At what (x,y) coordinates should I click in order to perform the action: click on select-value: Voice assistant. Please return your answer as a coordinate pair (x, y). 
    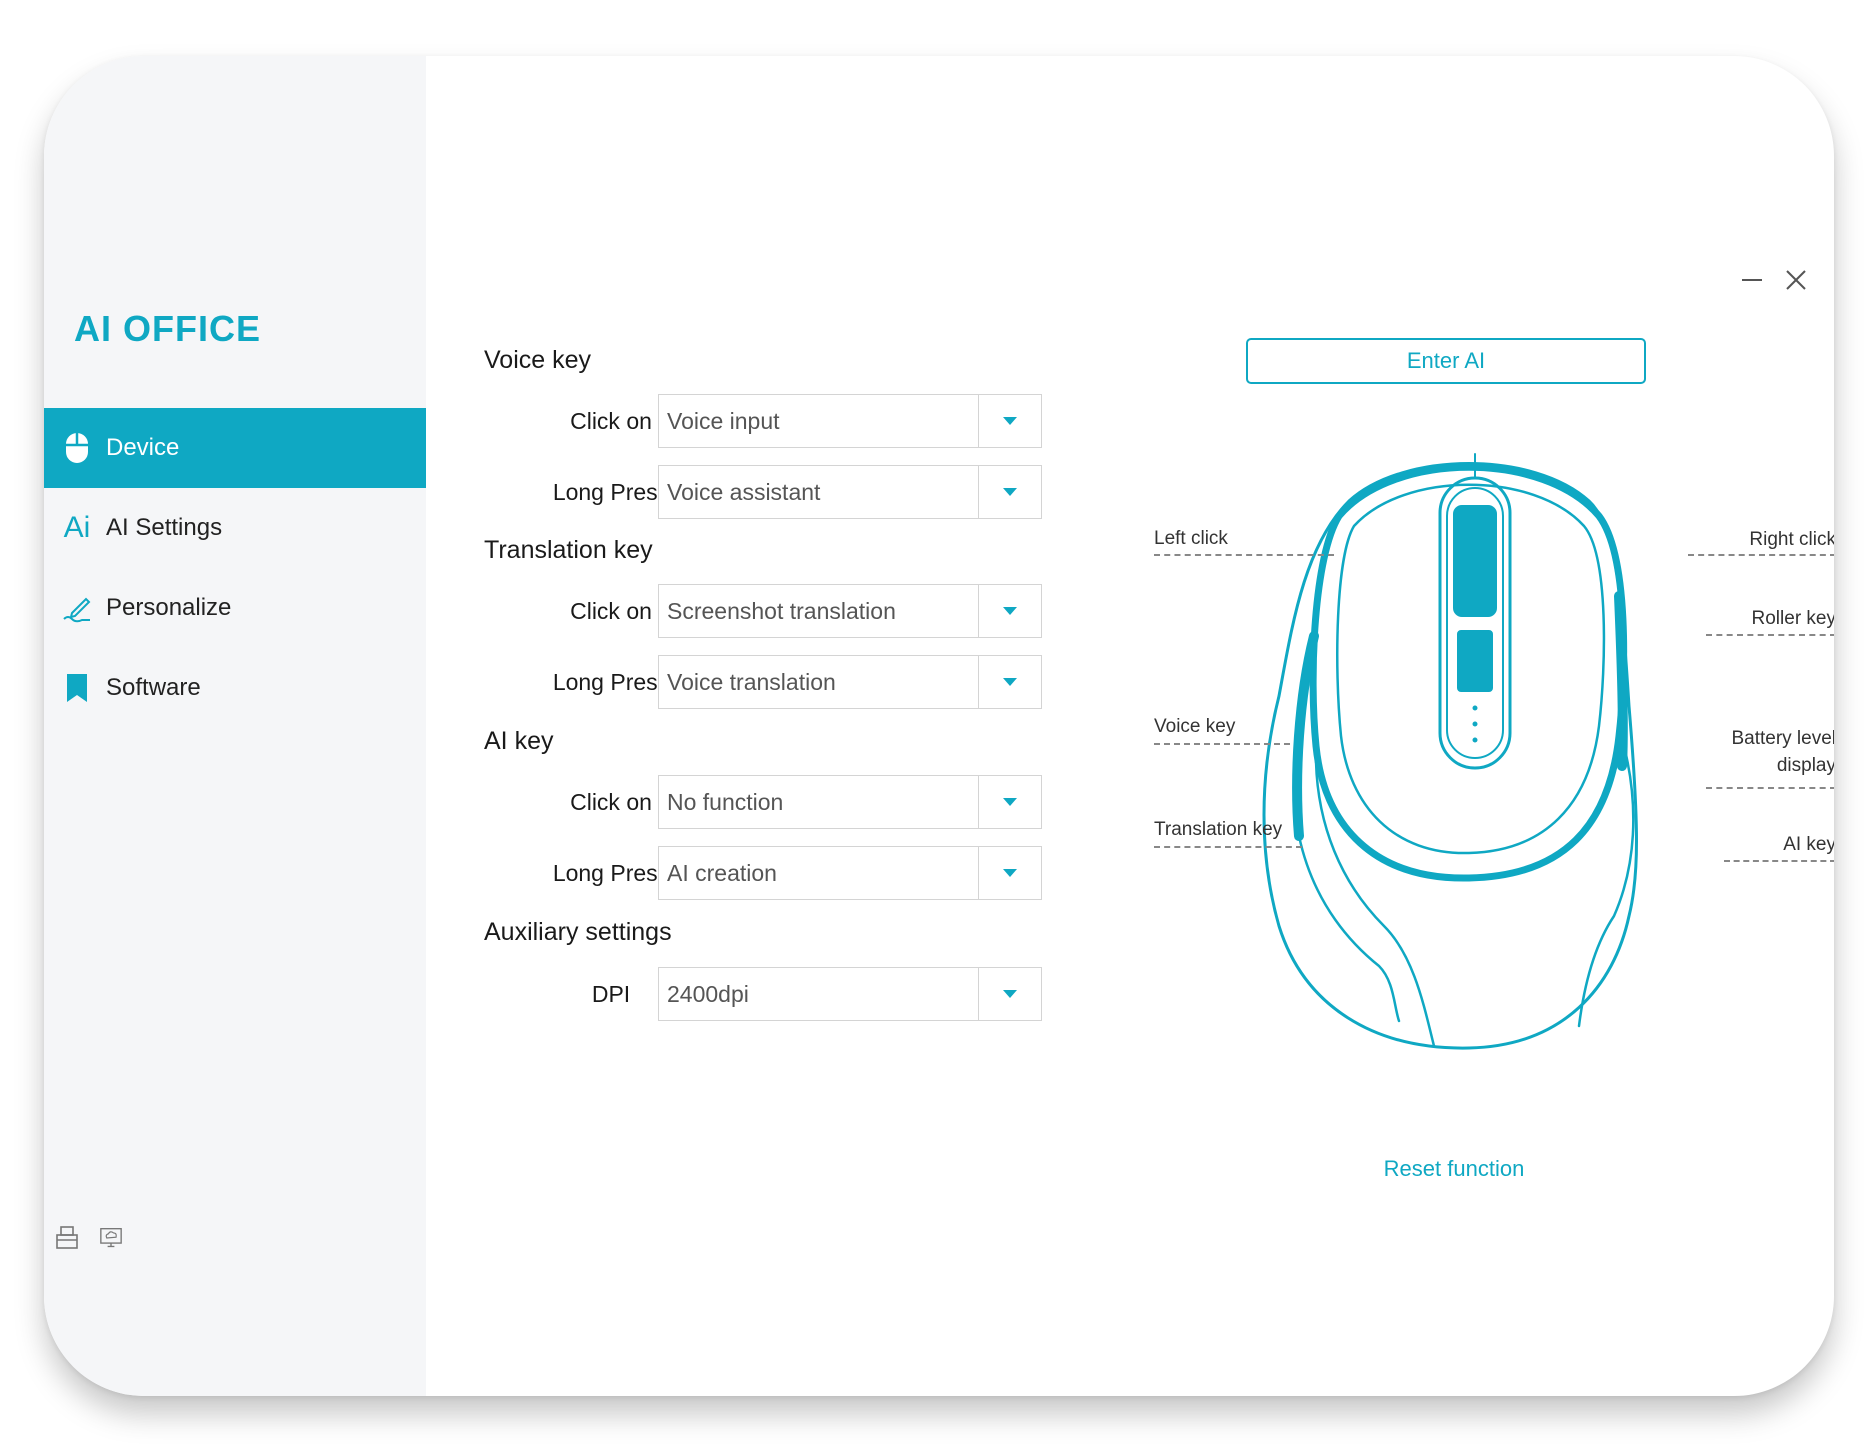
    Looking at the image, I should click on (744, 491).